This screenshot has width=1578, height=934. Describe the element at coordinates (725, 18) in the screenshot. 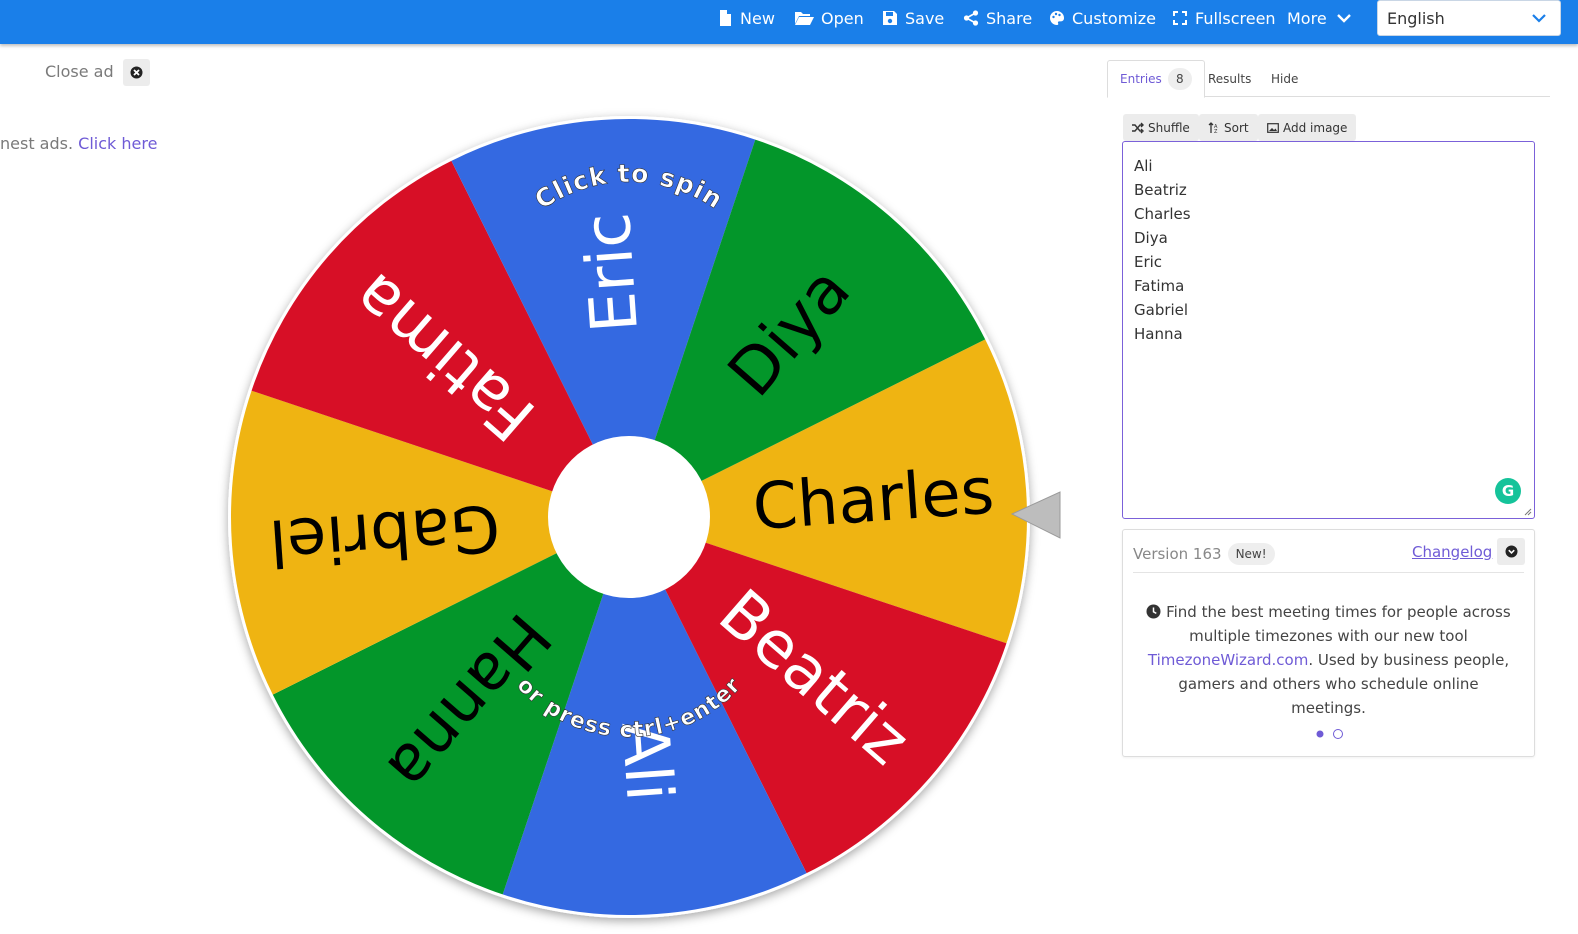

I see `file-icon` at that location.